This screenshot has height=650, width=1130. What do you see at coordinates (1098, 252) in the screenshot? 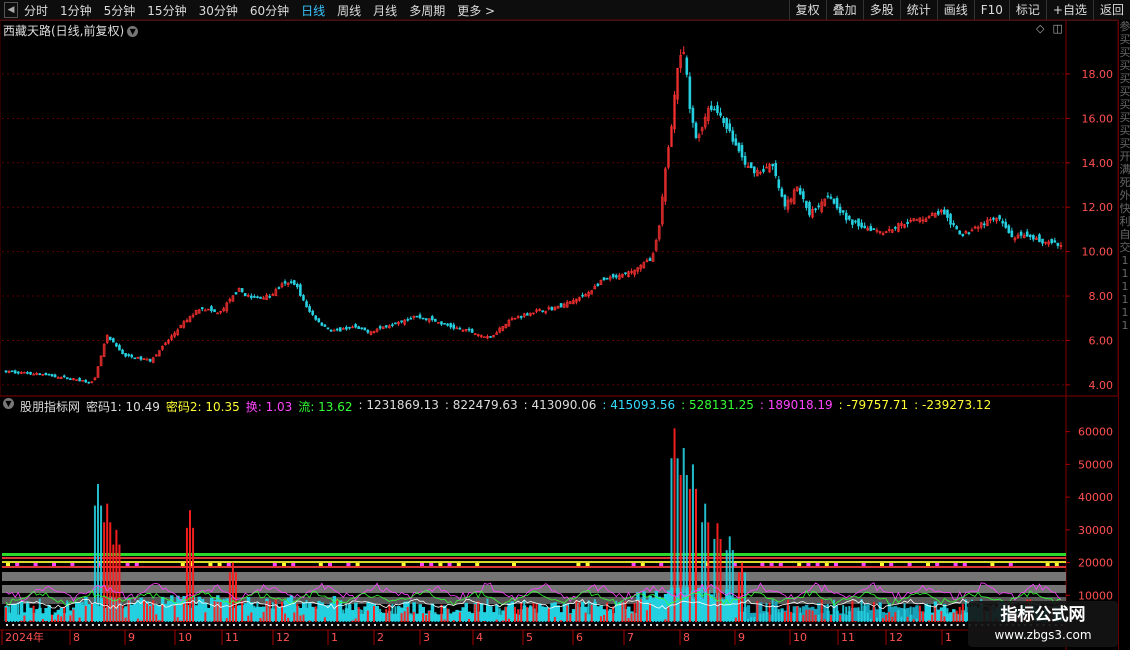
I see `y-tick-label: 10.00` at bounding box center [1098, 252].